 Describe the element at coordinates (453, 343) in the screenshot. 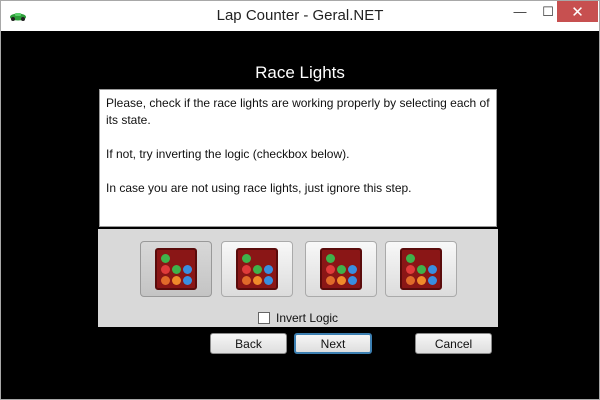

I see `cancel-button: Cancel` at that location.